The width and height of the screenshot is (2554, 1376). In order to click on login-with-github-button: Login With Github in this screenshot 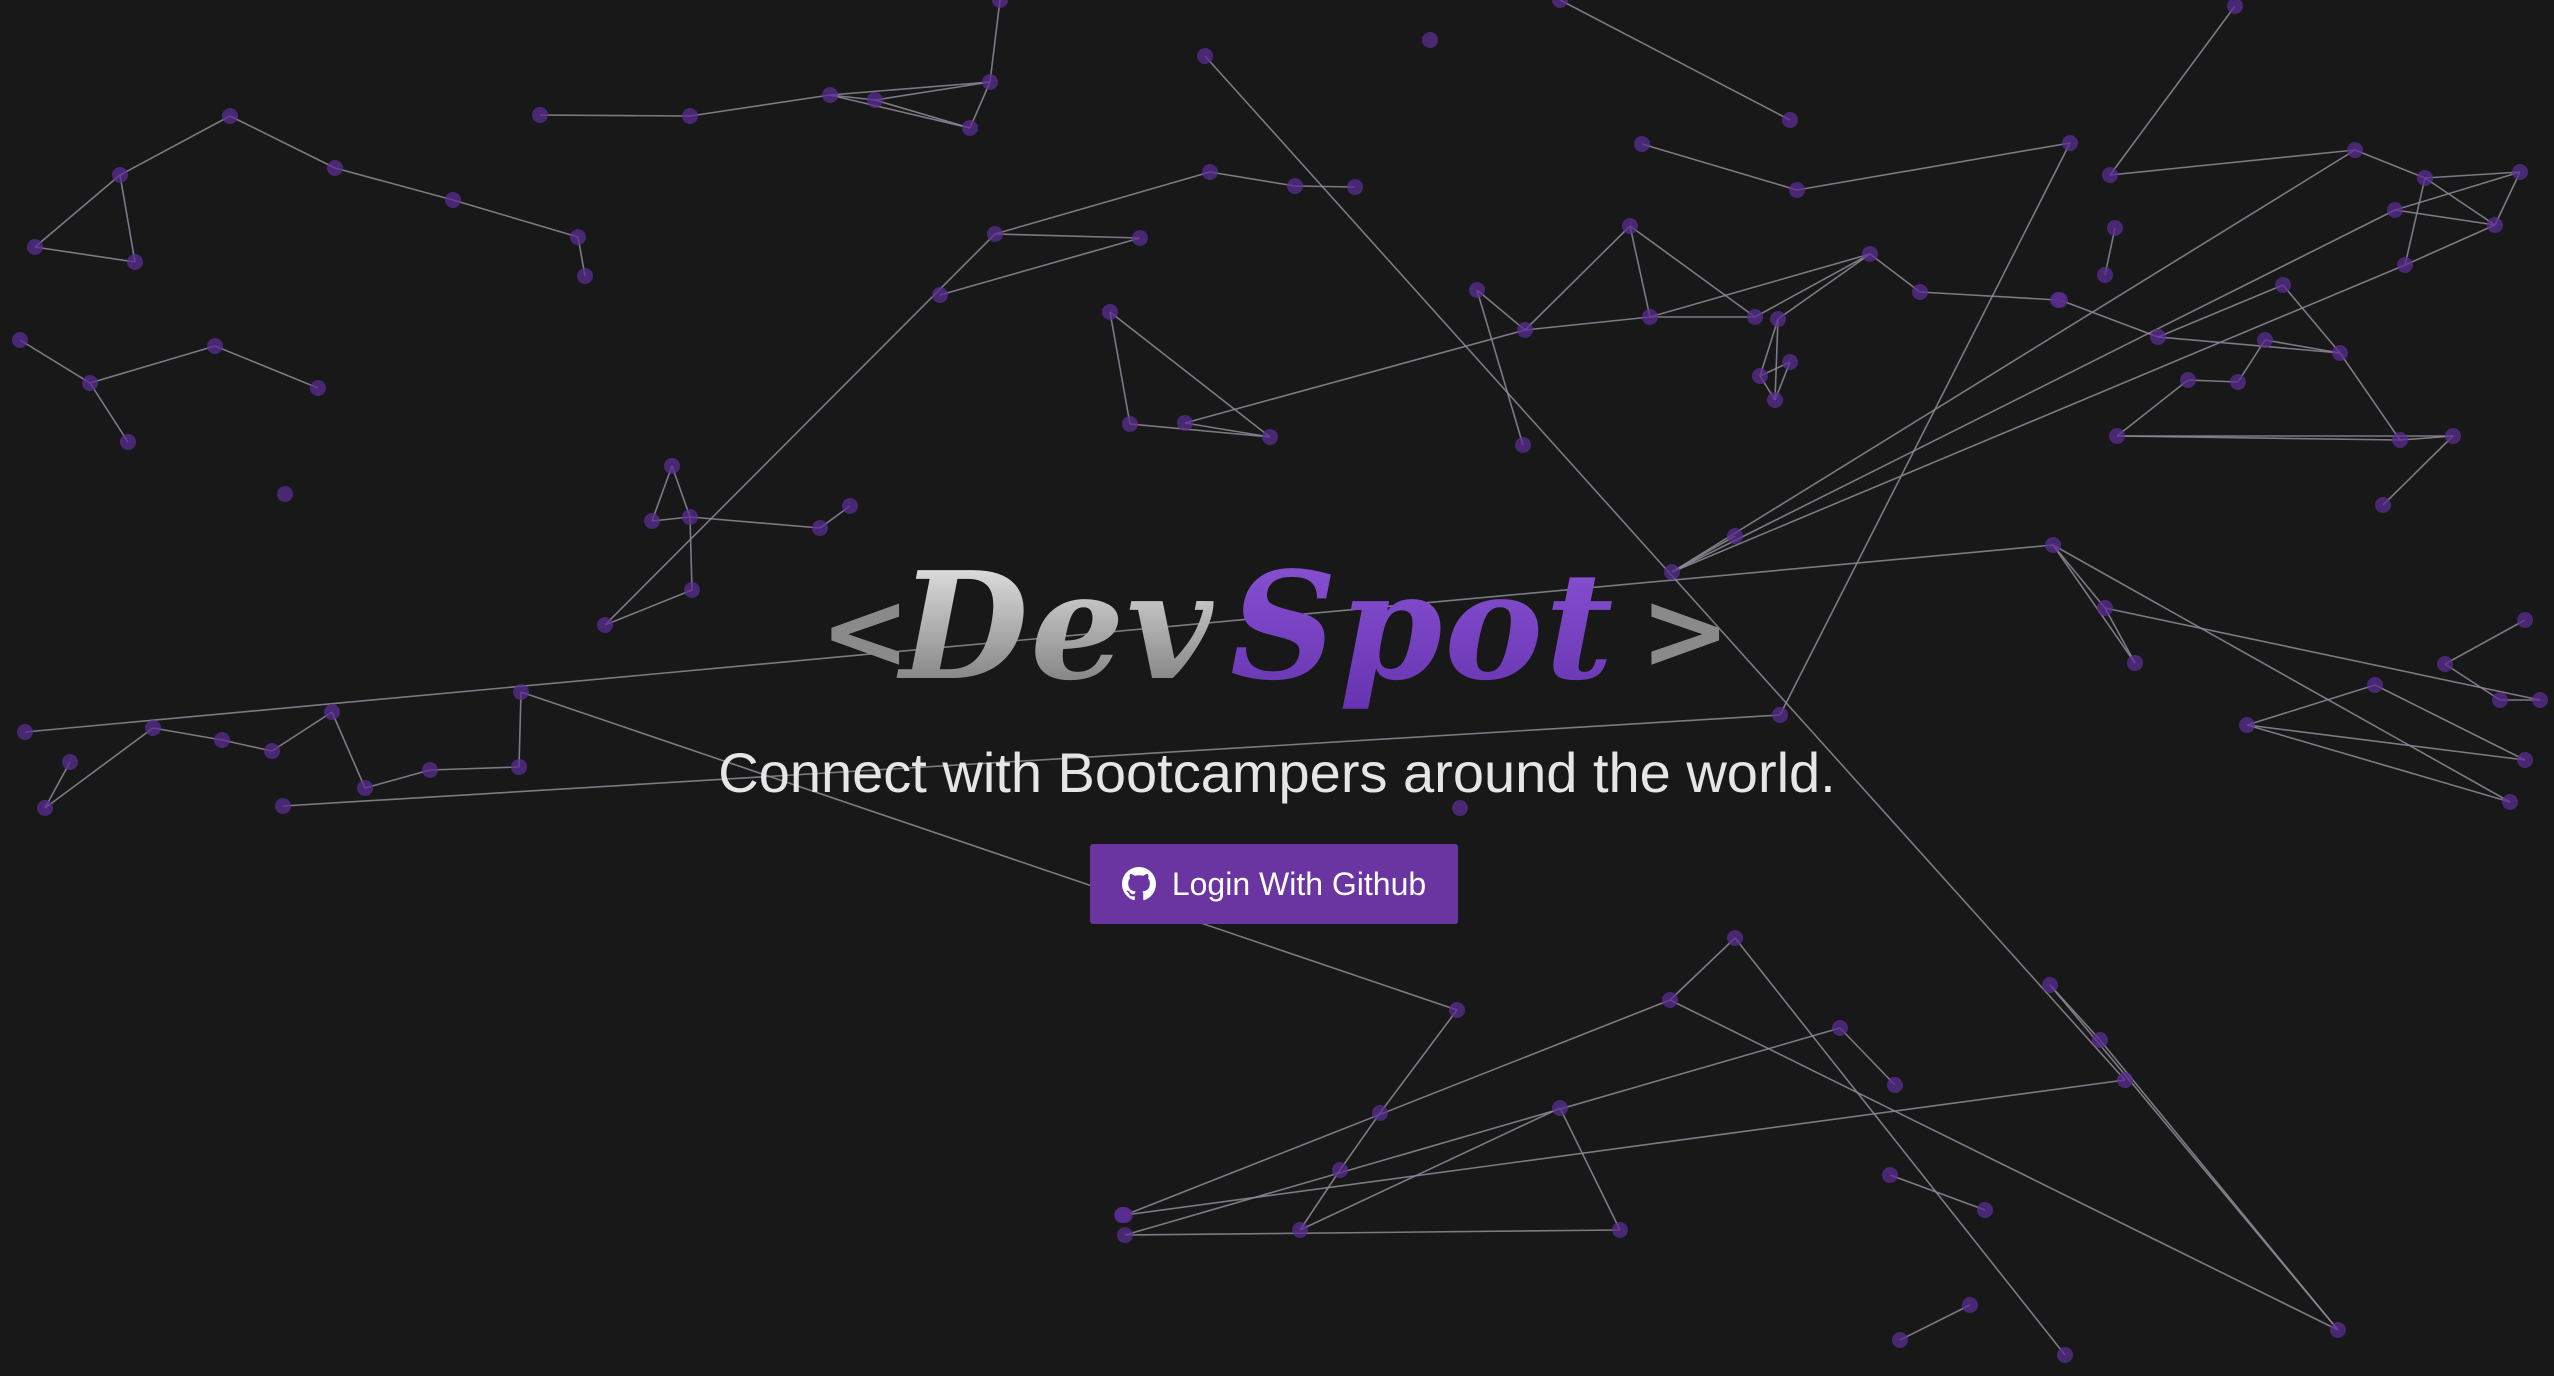, I will do `click(1274, 884)`.